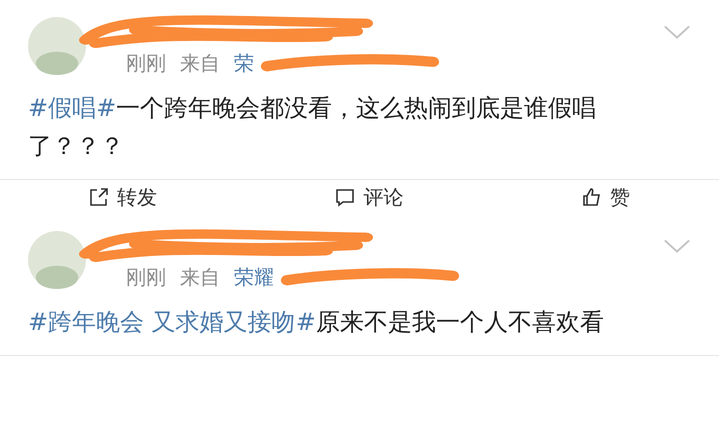  What do you see at coordinates (606, 197) in the screenshot?
I see `like-button: 赞` at bounding box center [606, 197].